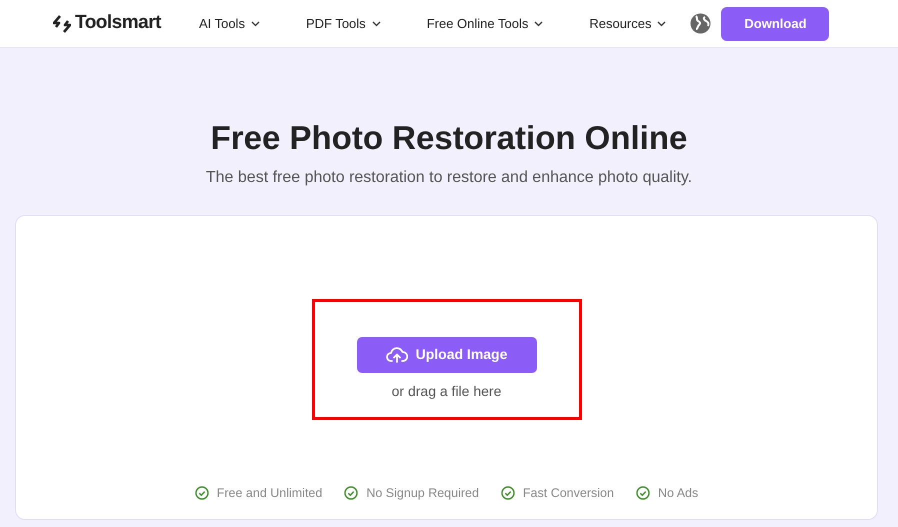 The width and height of the screenshot is (898, 527). I want to click on page-title: Free Photo Restoration Online, so click(449, 138).